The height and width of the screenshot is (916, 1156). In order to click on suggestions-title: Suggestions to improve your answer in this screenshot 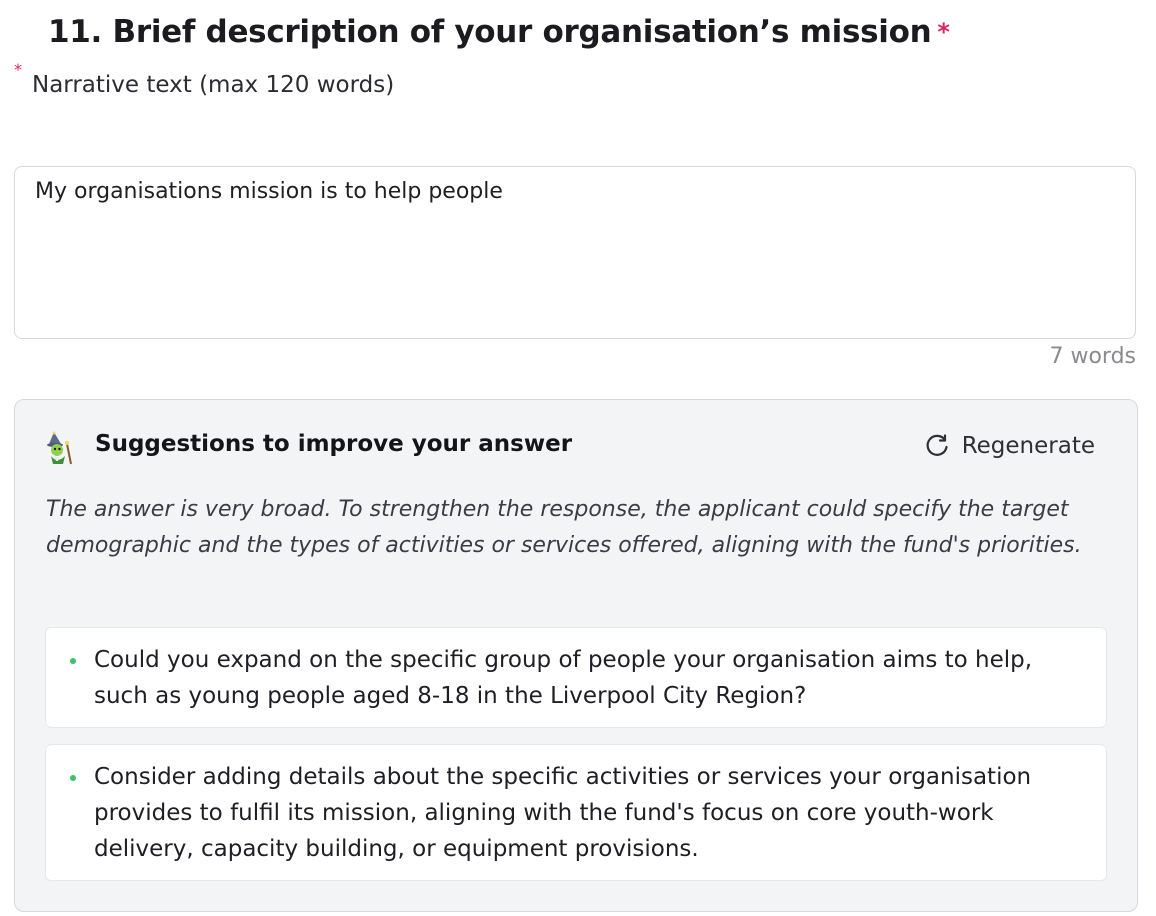, I will do `click(334, 444)`.